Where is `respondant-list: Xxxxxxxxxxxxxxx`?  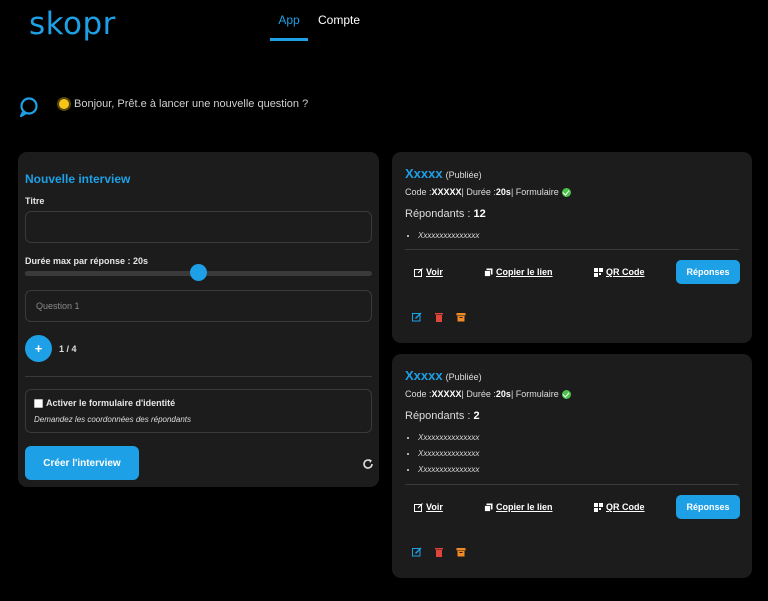
respondant-list: Xxxxxxxxxxxxxxx is located at coordinates (448, 238).